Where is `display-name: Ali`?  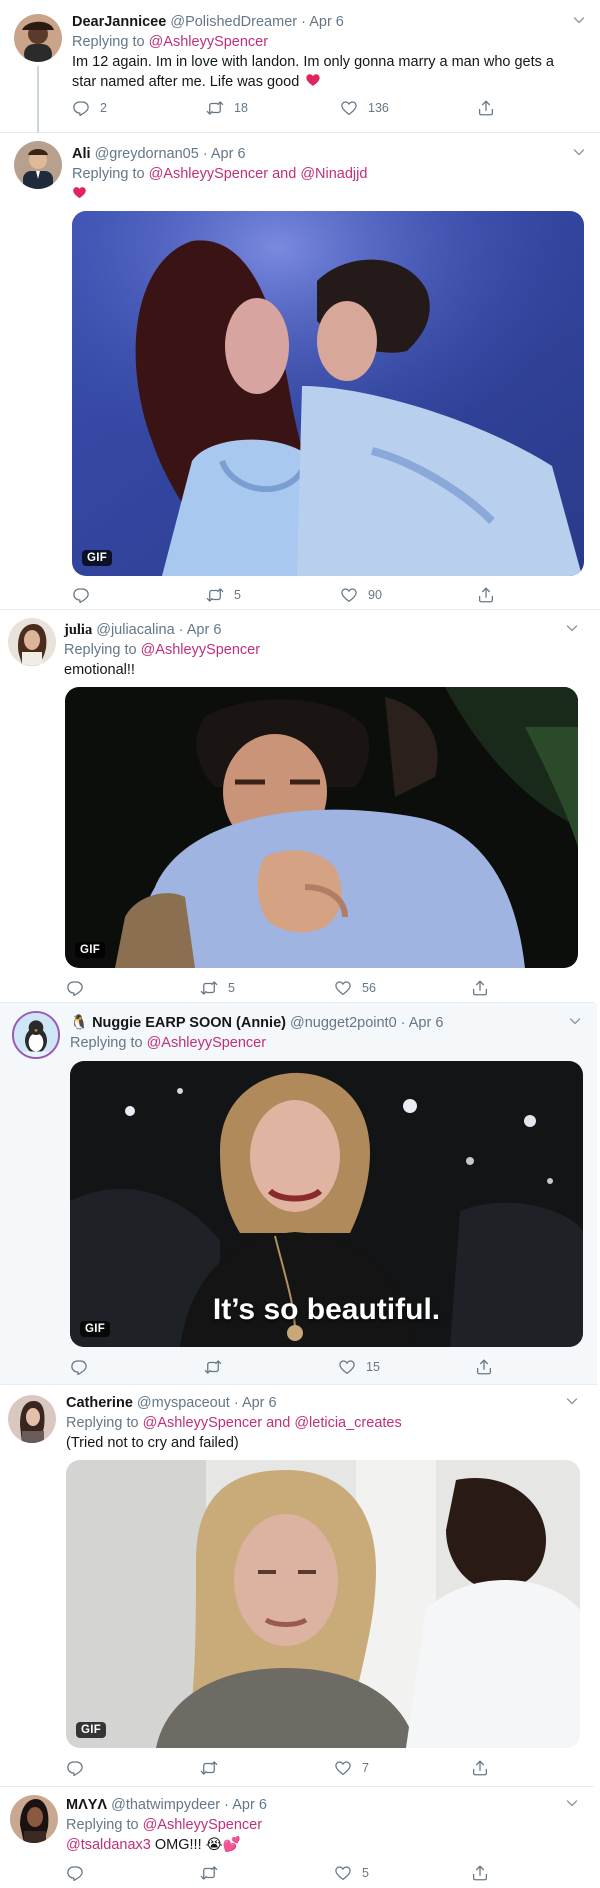
display-name: Ali is located at coordinates (81, 154).